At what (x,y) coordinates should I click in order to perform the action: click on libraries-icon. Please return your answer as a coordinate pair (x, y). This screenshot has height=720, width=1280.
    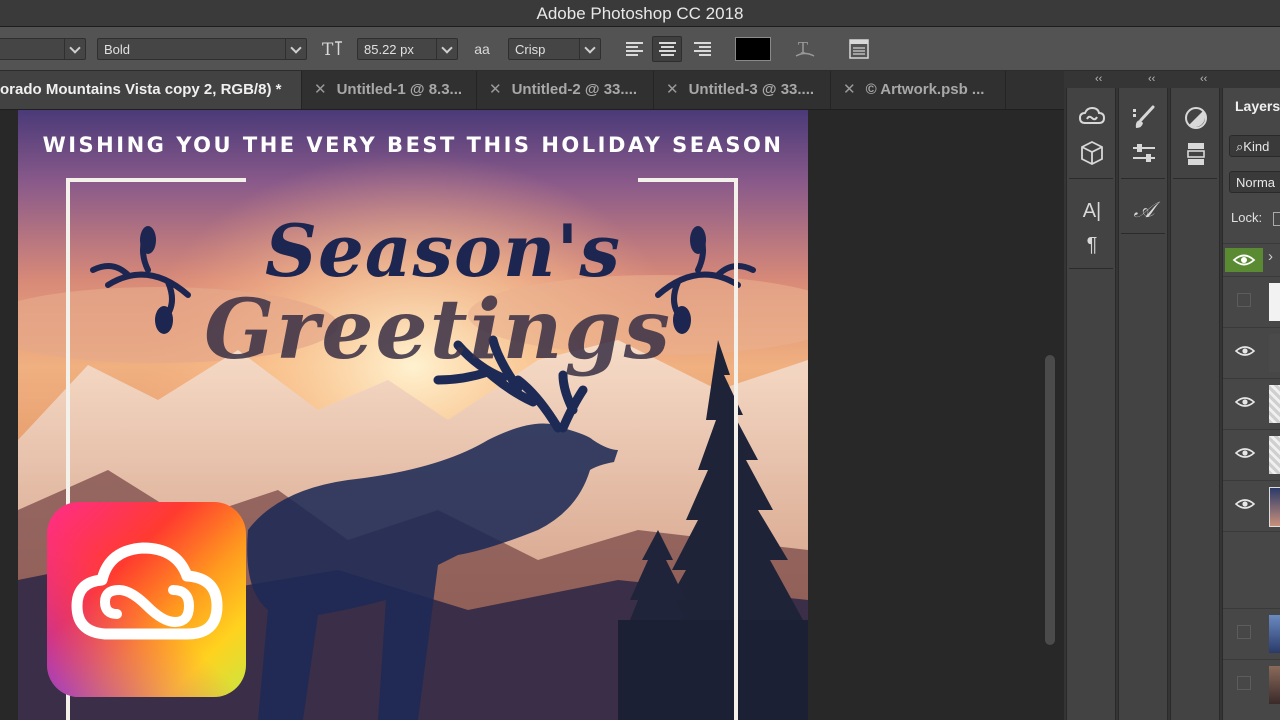
    Looking at the image, I should click on (1092, 118).